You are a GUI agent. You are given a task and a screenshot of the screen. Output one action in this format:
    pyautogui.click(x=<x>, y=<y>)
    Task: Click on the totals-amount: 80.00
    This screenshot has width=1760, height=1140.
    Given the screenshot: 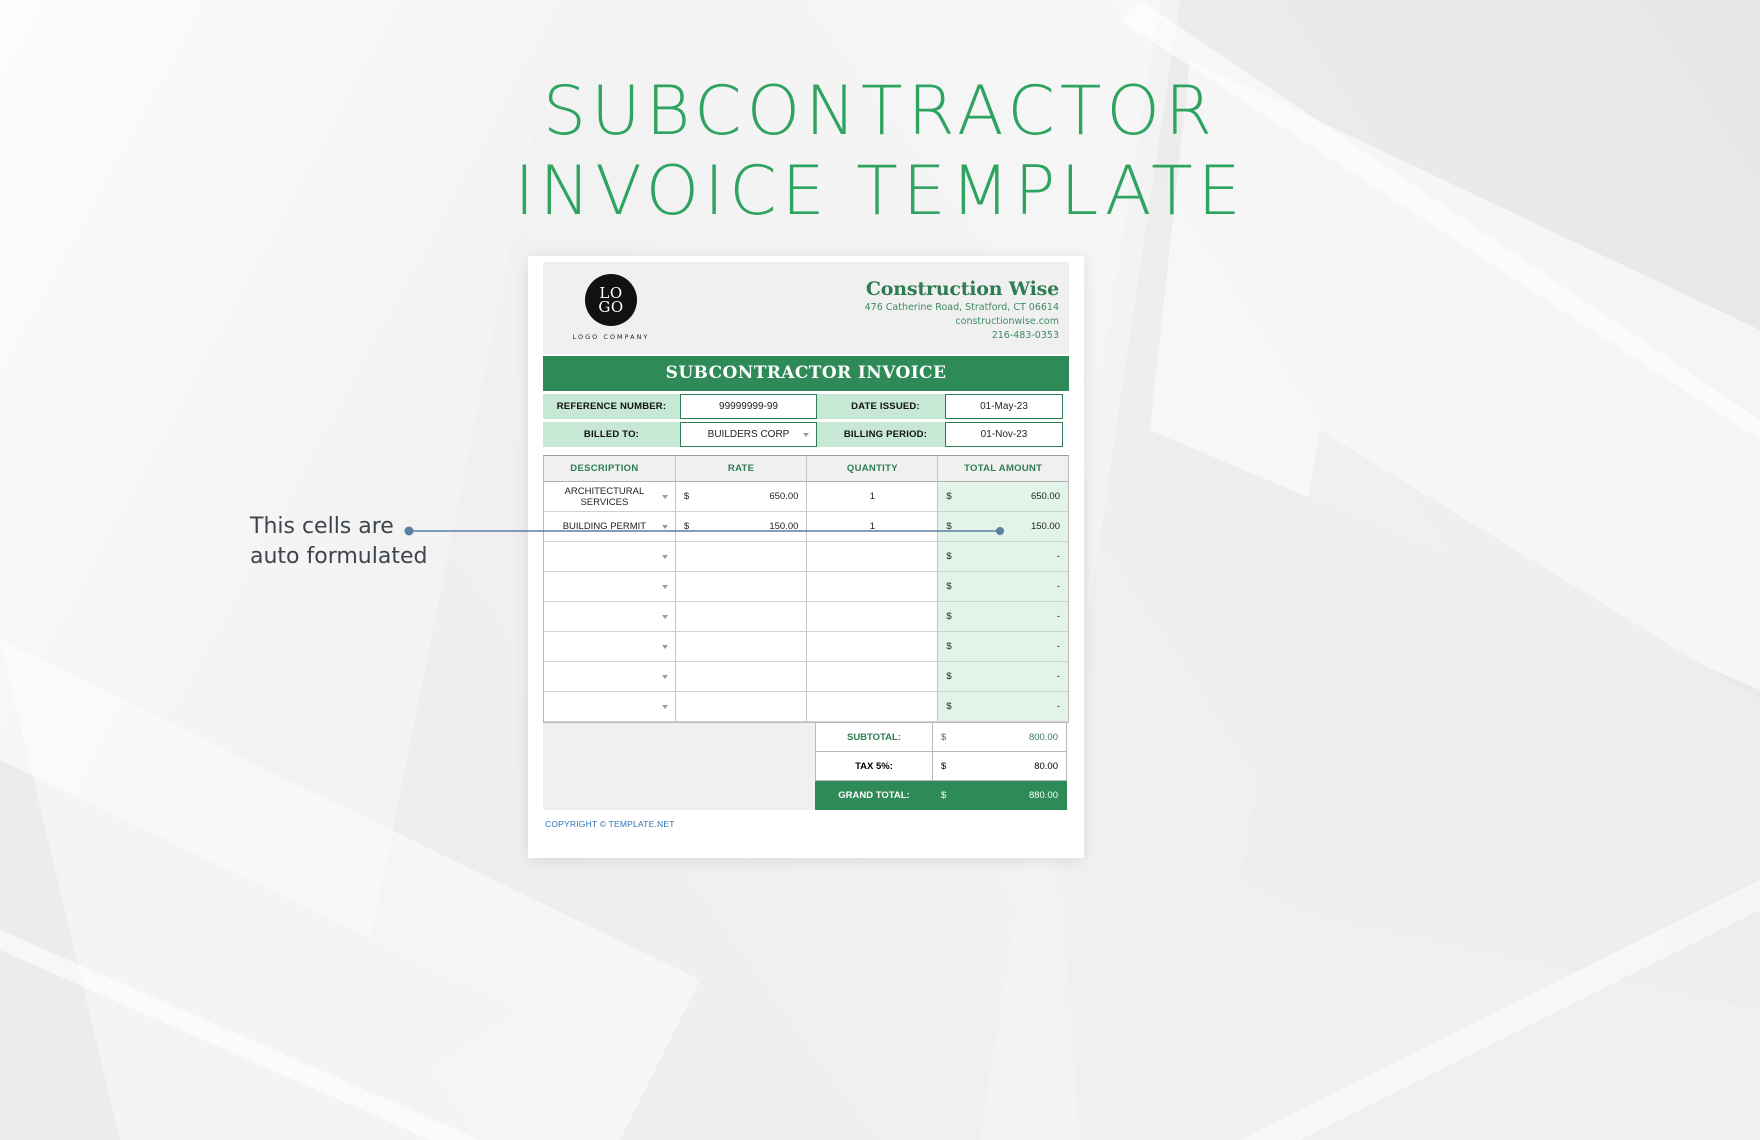 What is the action you would take?
    pyautogui.click(x=1046, y=766)
    